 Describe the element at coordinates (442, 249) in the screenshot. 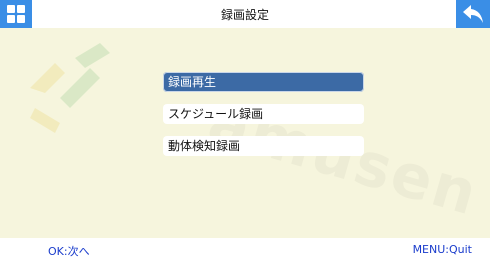

I see `menu-quit-hint: MENU:Quit` at that location.